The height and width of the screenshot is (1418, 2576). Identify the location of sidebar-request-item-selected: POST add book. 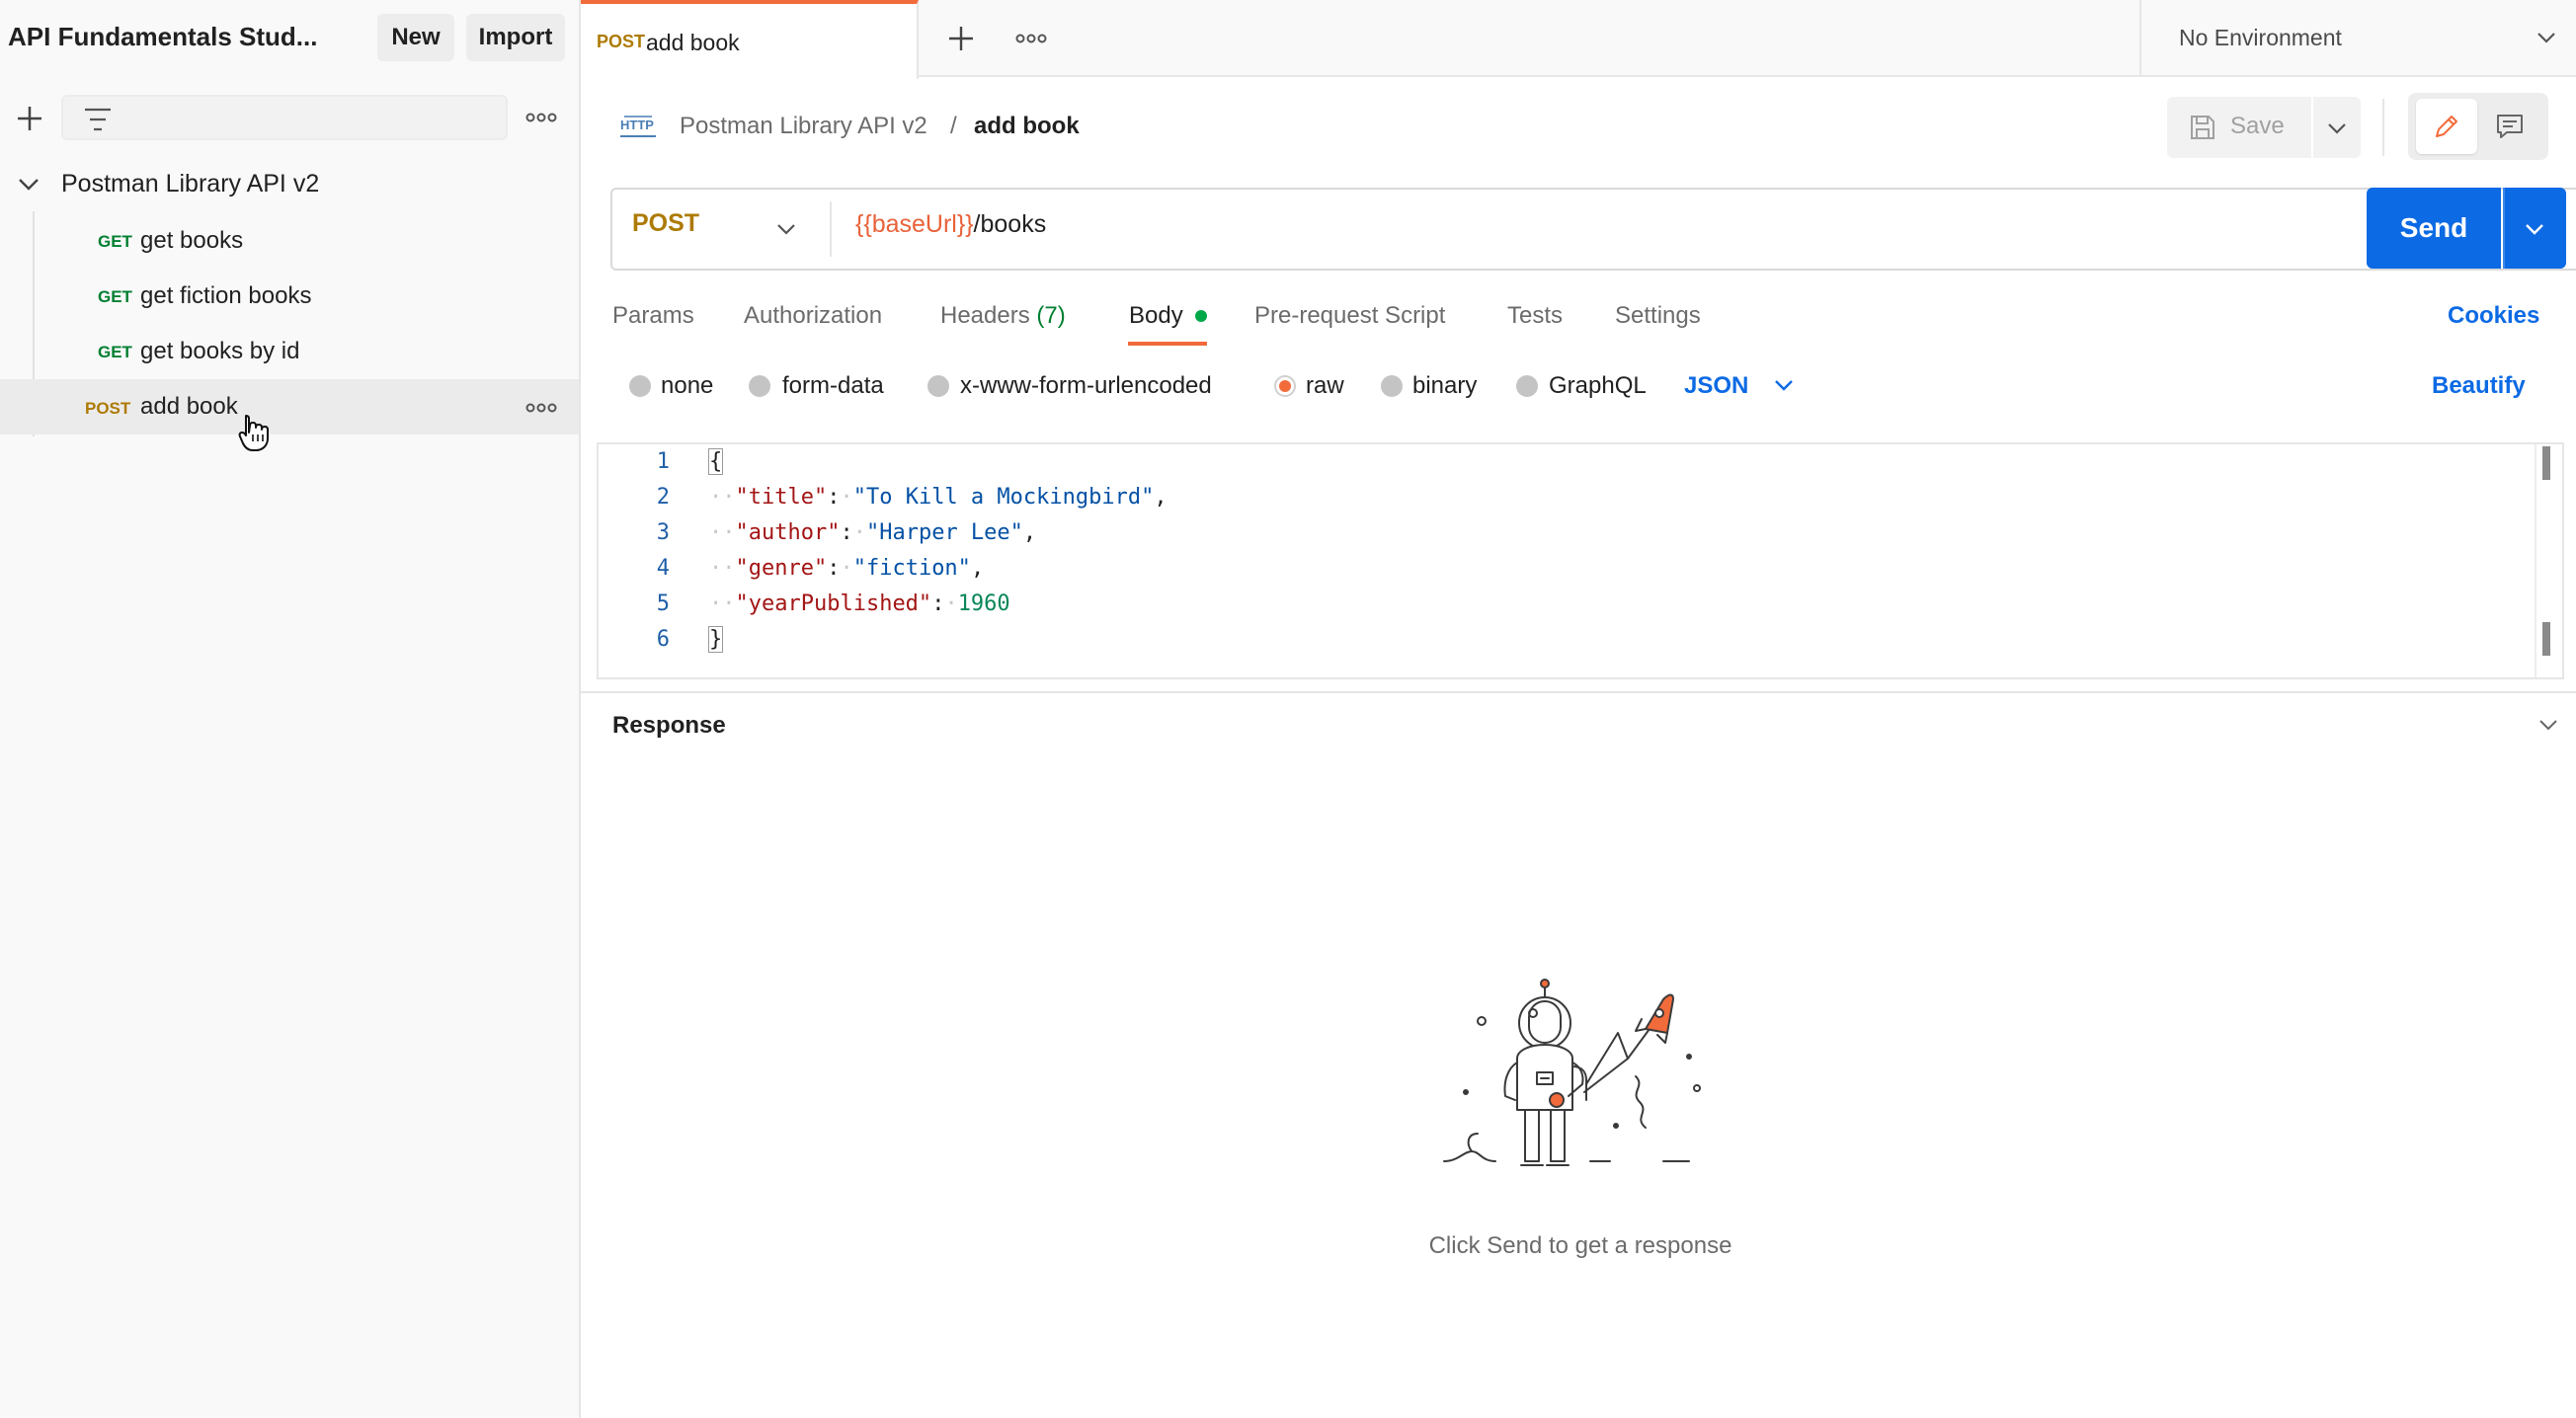
(289, 406).